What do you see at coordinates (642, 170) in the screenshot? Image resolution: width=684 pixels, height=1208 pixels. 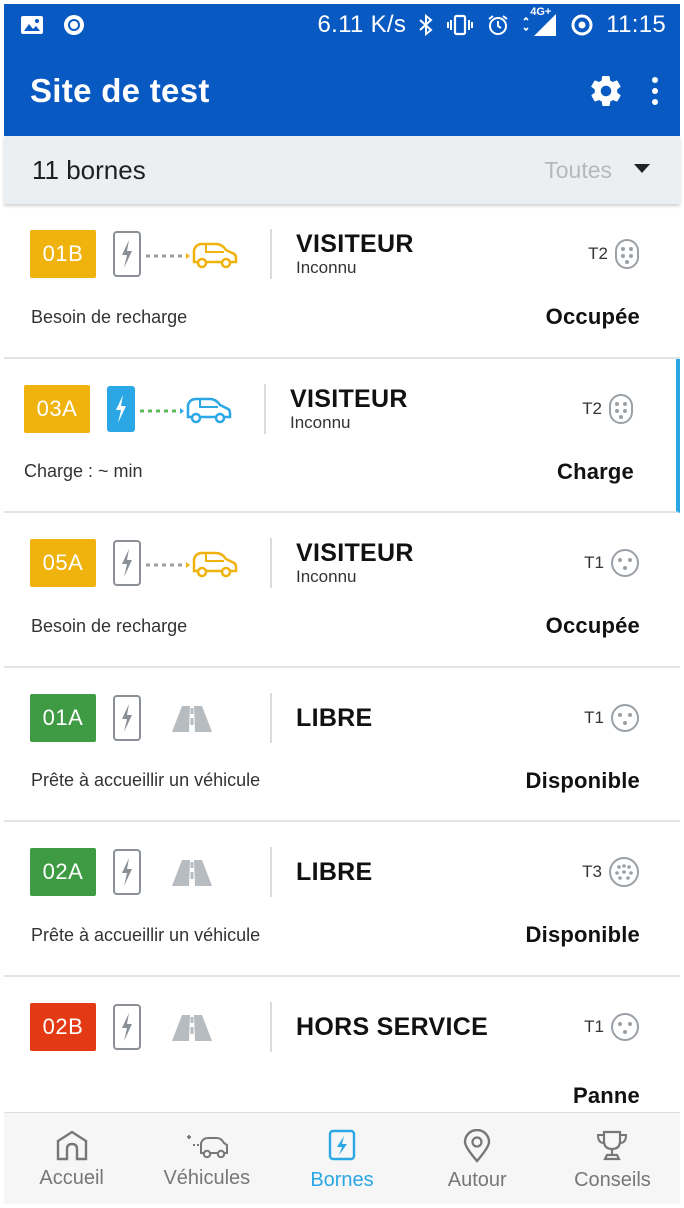 I see `dropdown-arrow-icon` at bounding box center [642, 170].